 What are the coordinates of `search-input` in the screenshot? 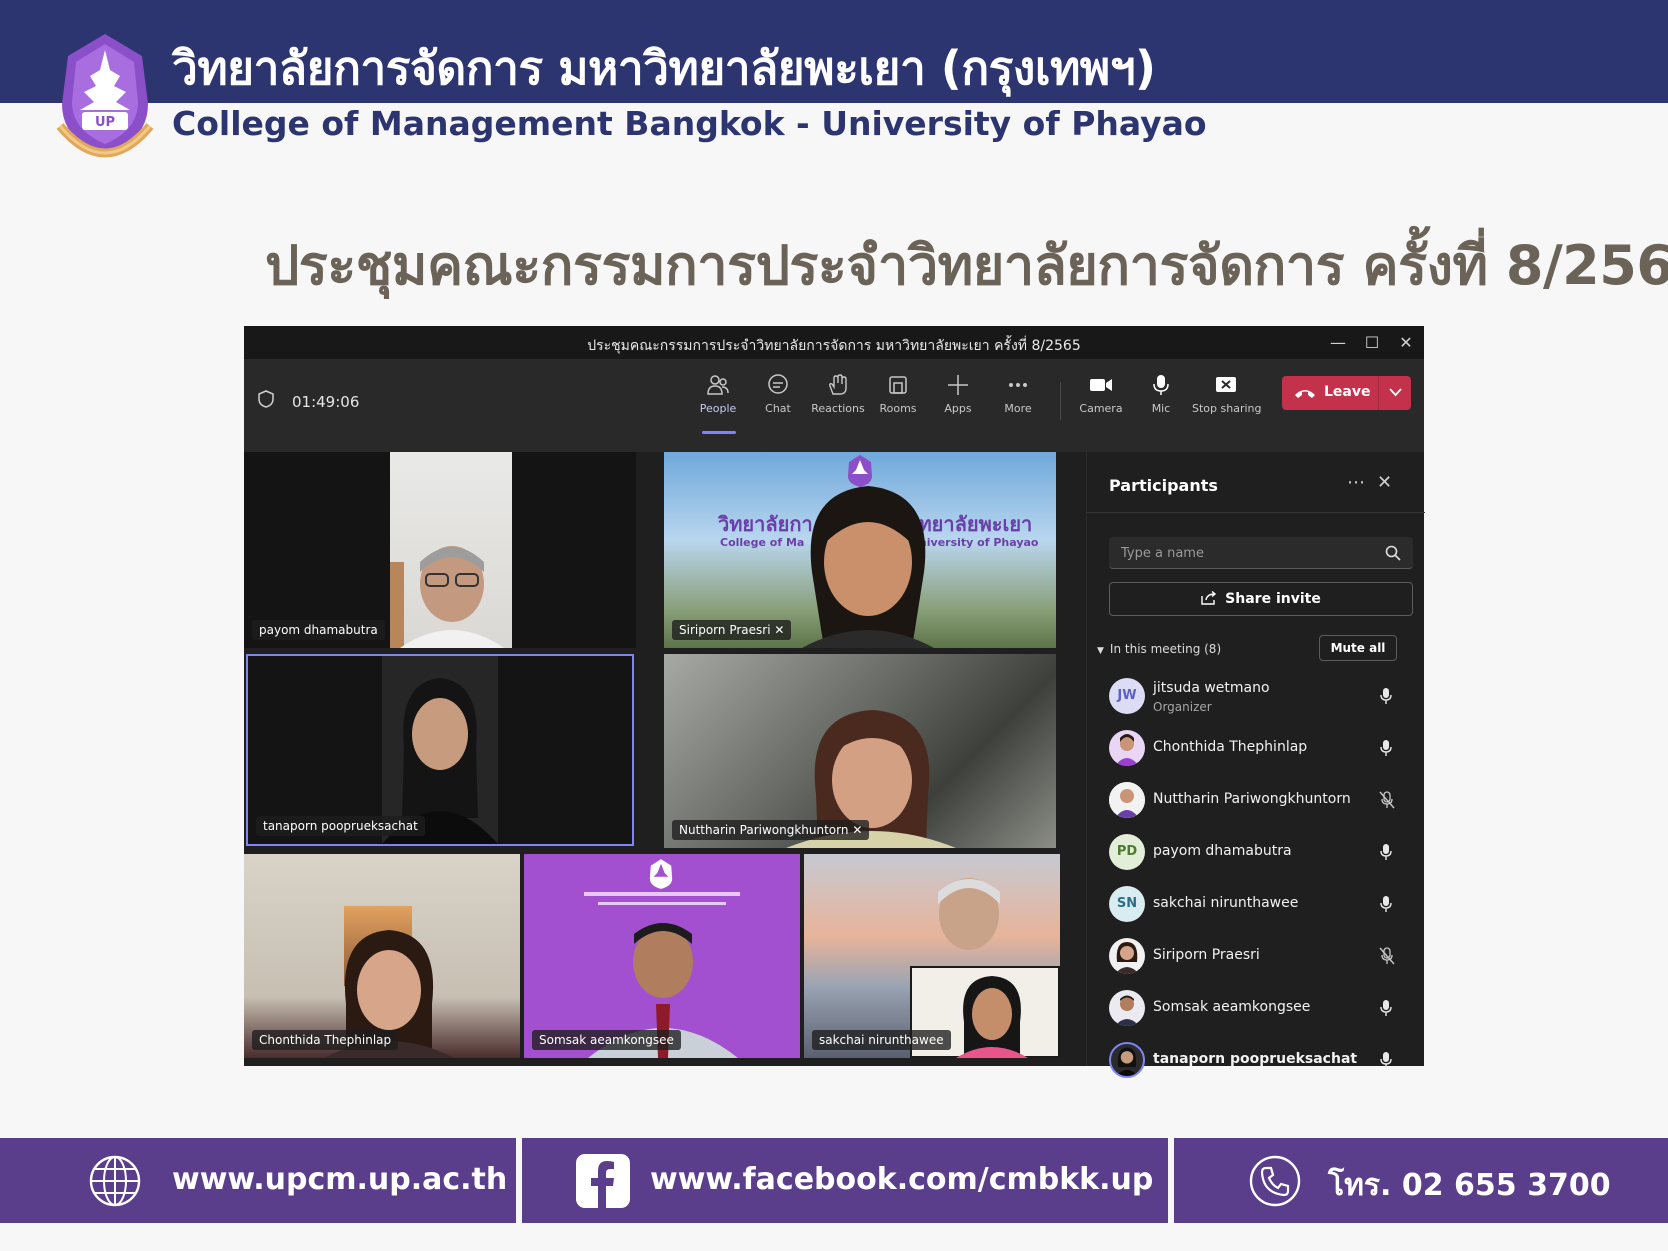 It's located at (1246, 553).